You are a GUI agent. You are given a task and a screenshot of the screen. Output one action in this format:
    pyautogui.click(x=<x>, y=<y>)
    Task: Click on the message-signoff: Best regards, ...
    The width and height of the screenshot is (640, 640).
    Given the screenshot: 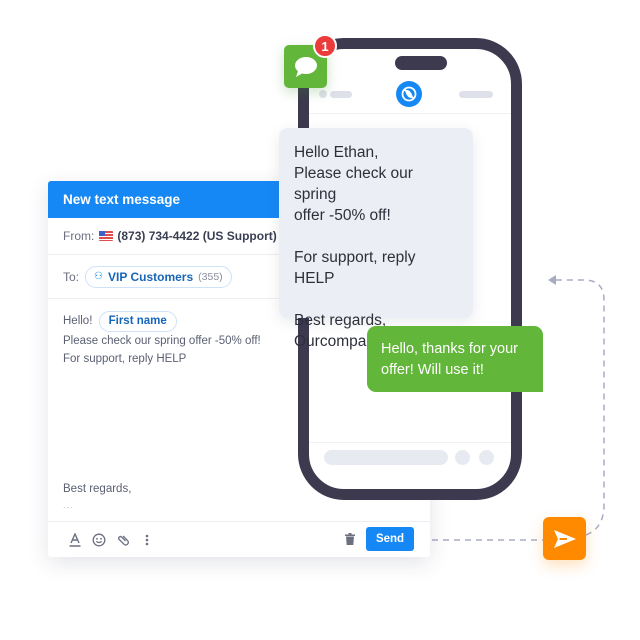 What is the action you would take?
    pyautogui.click(x=97, y=497)
    